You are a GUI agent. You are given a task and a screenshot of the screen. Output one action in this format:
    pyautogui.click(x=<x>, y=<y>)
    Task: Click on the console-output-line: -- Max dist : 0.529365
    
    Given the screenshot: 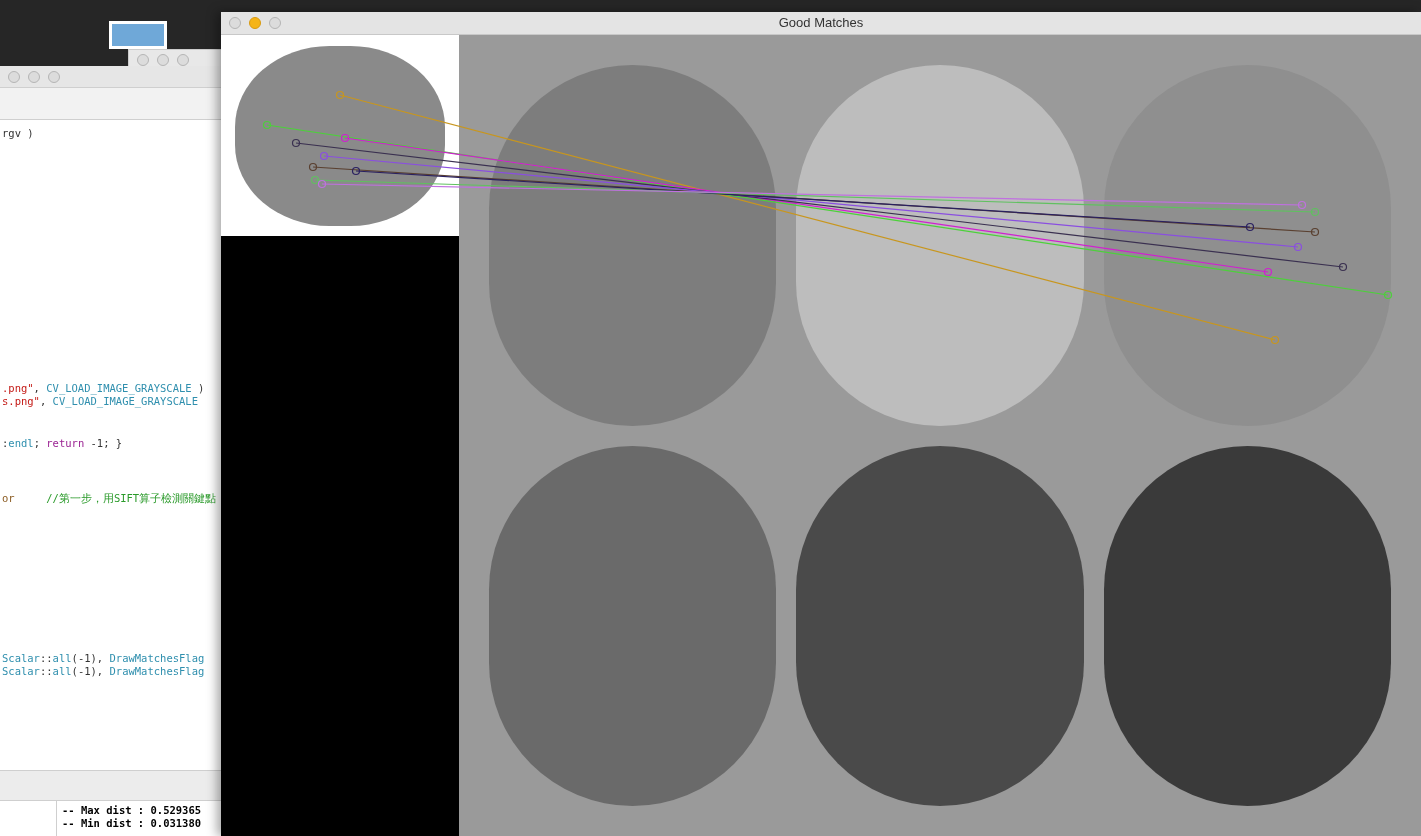 What is the action you would take?
    pyautogui.click(x=132, y=810)
    